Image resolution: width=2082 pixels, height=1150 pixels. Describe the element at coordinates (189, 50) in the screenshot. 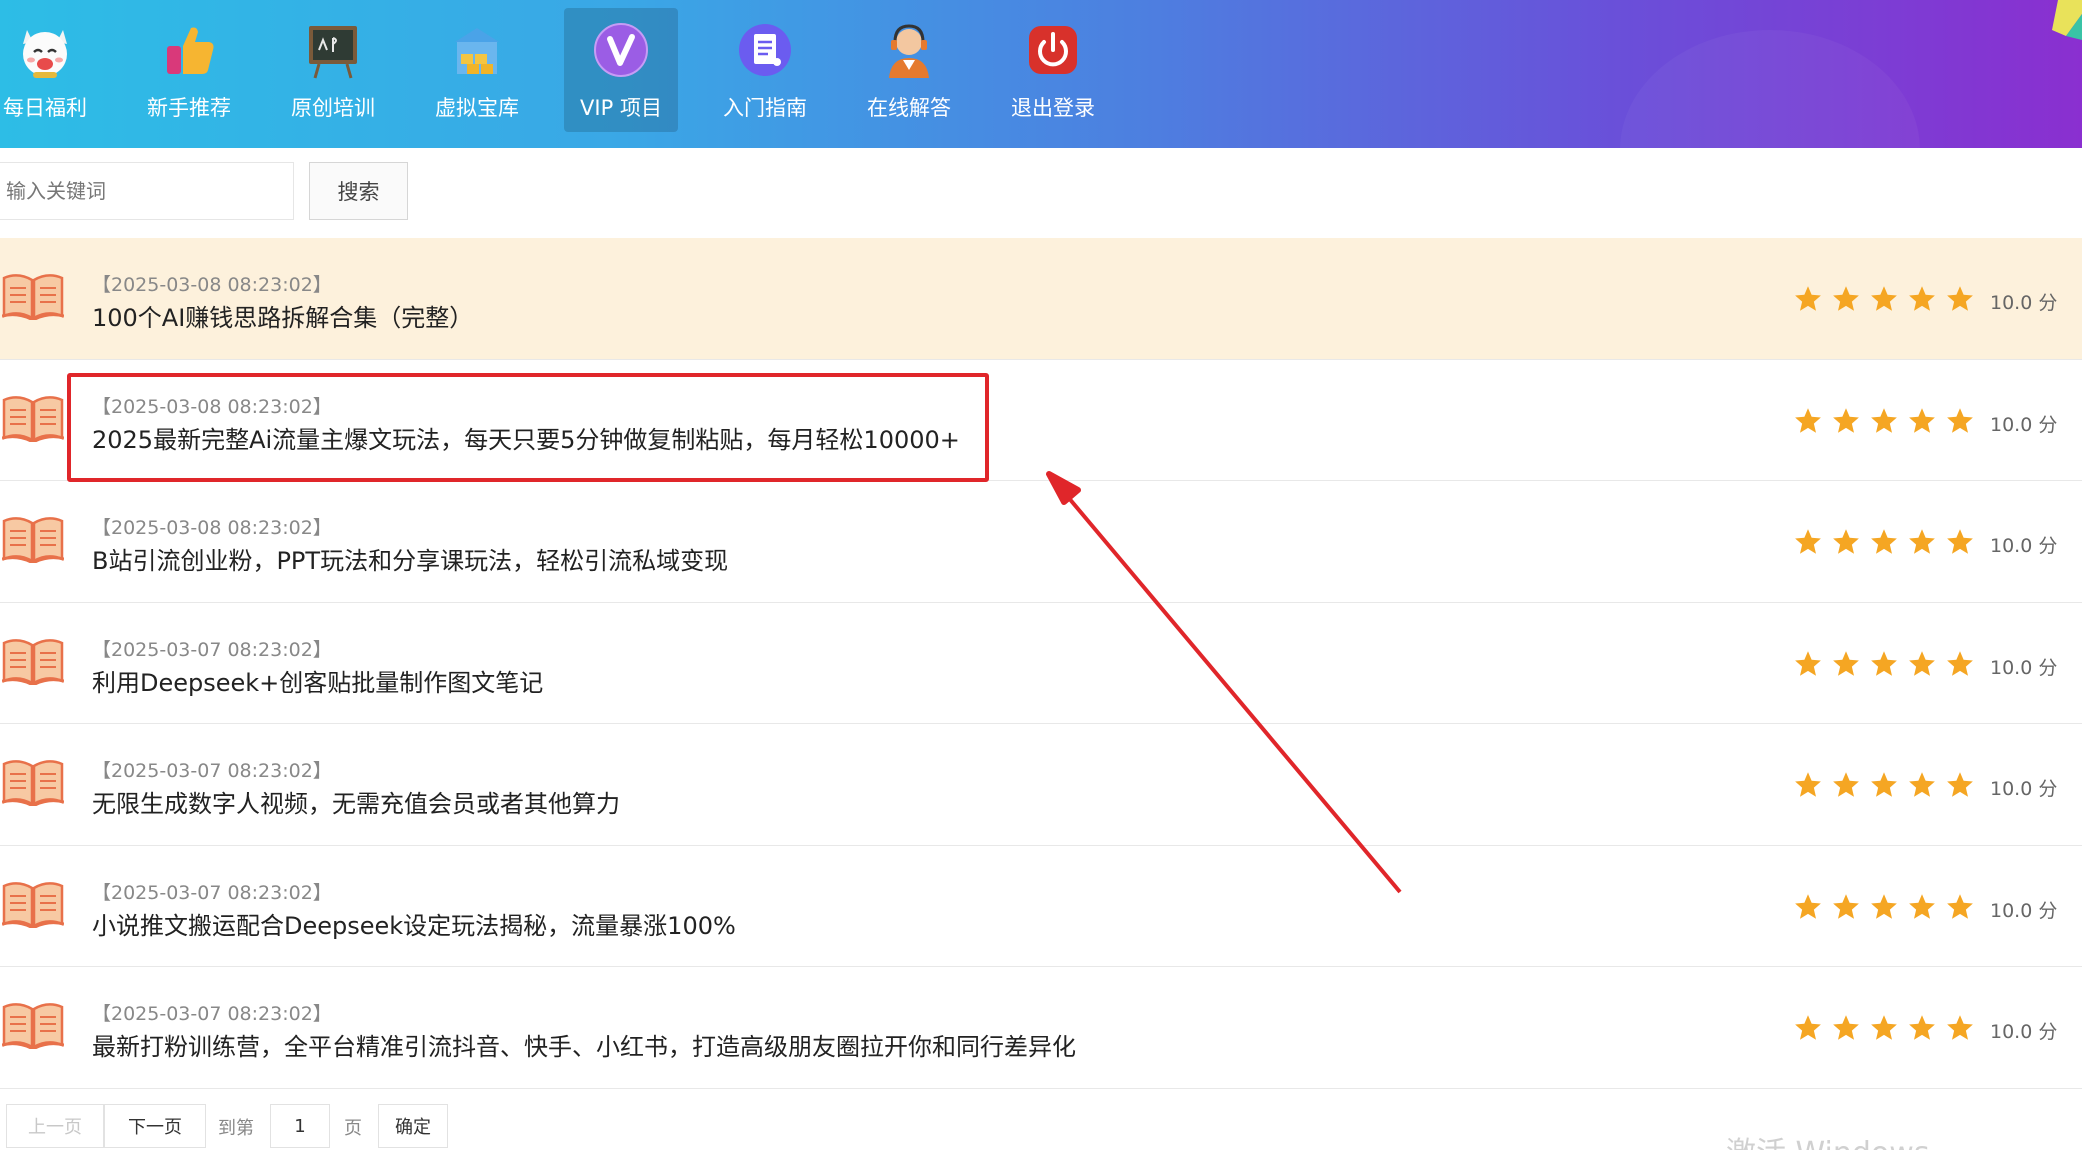

I see `thumbs-up-icon` at that location.